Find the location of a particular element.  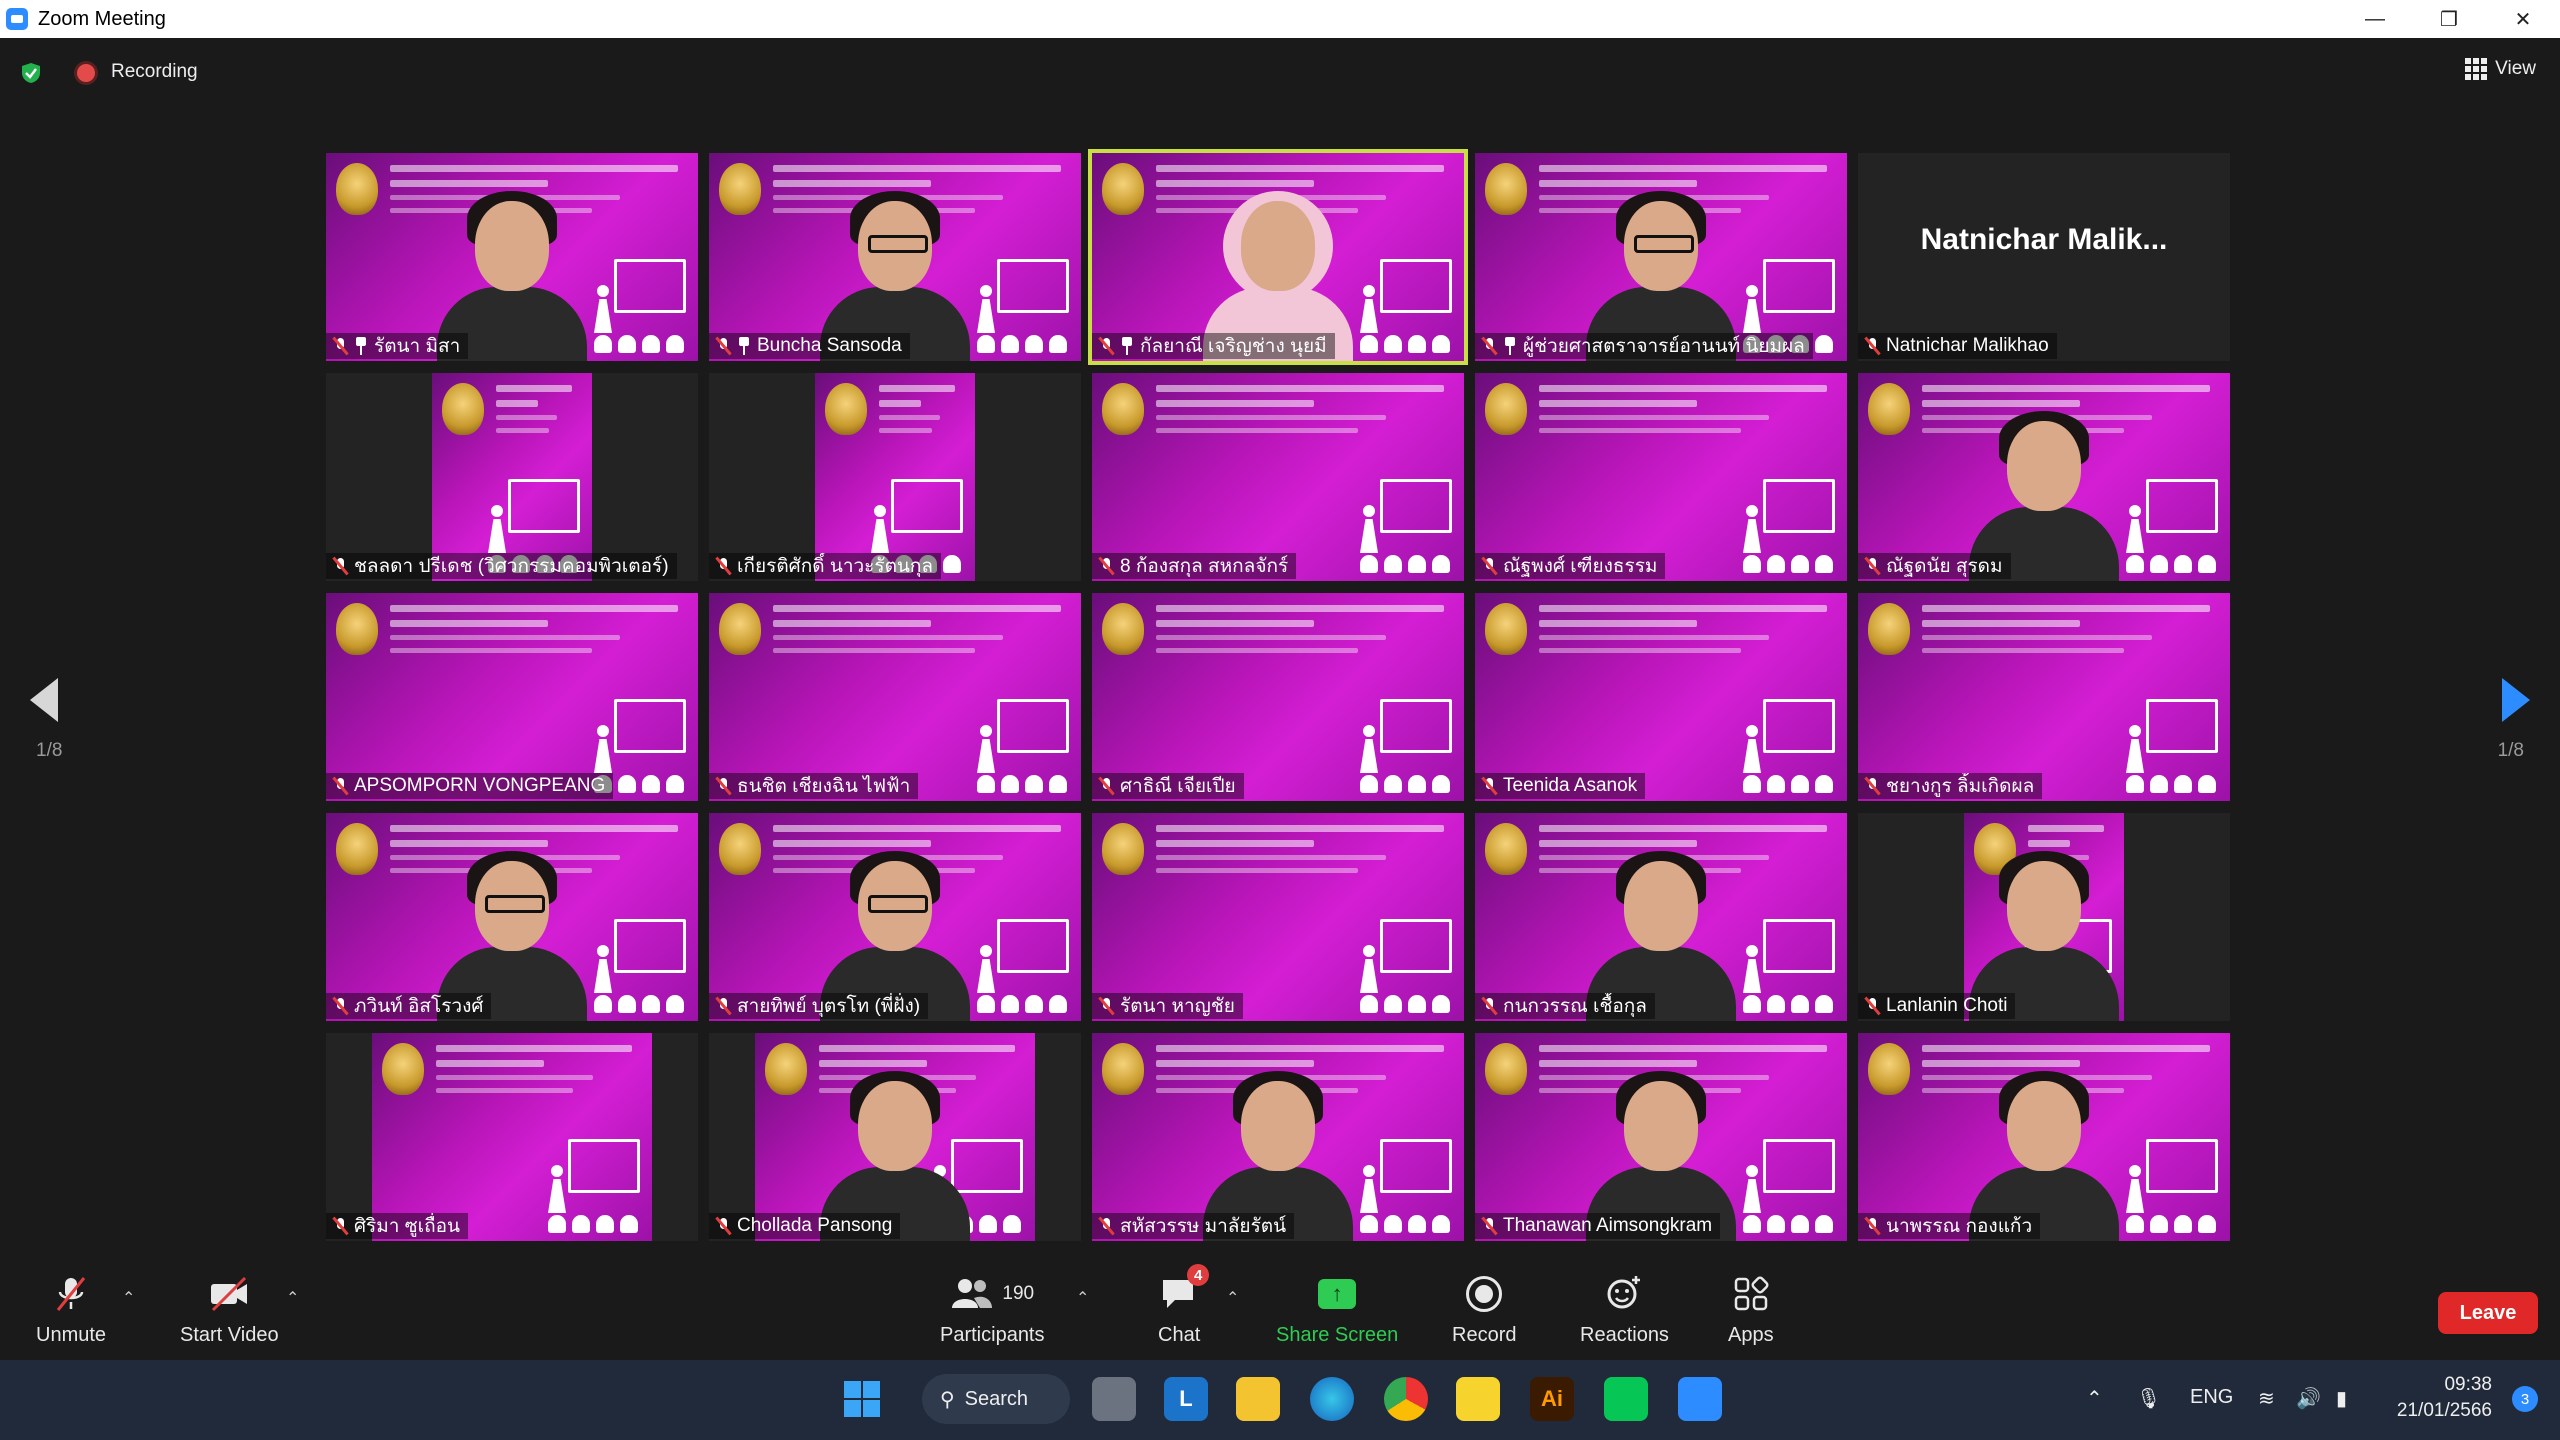

participant-video-tile: ศาธิณี เจียเปีย is located at coordinates (1278, 697).